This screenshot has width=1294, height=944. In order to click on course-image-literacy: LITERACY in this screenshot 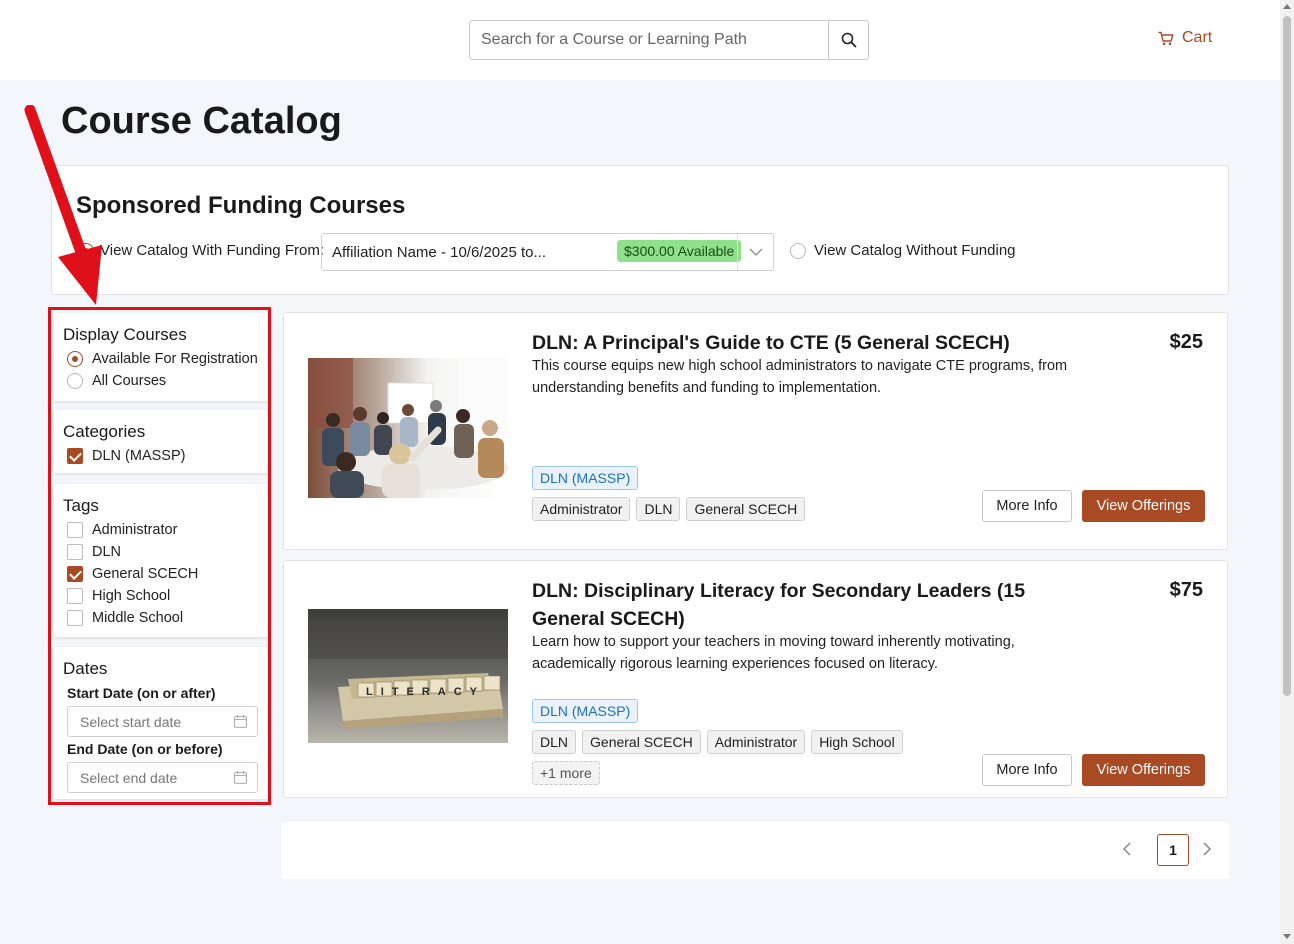, I will do `click(408, 676)`.